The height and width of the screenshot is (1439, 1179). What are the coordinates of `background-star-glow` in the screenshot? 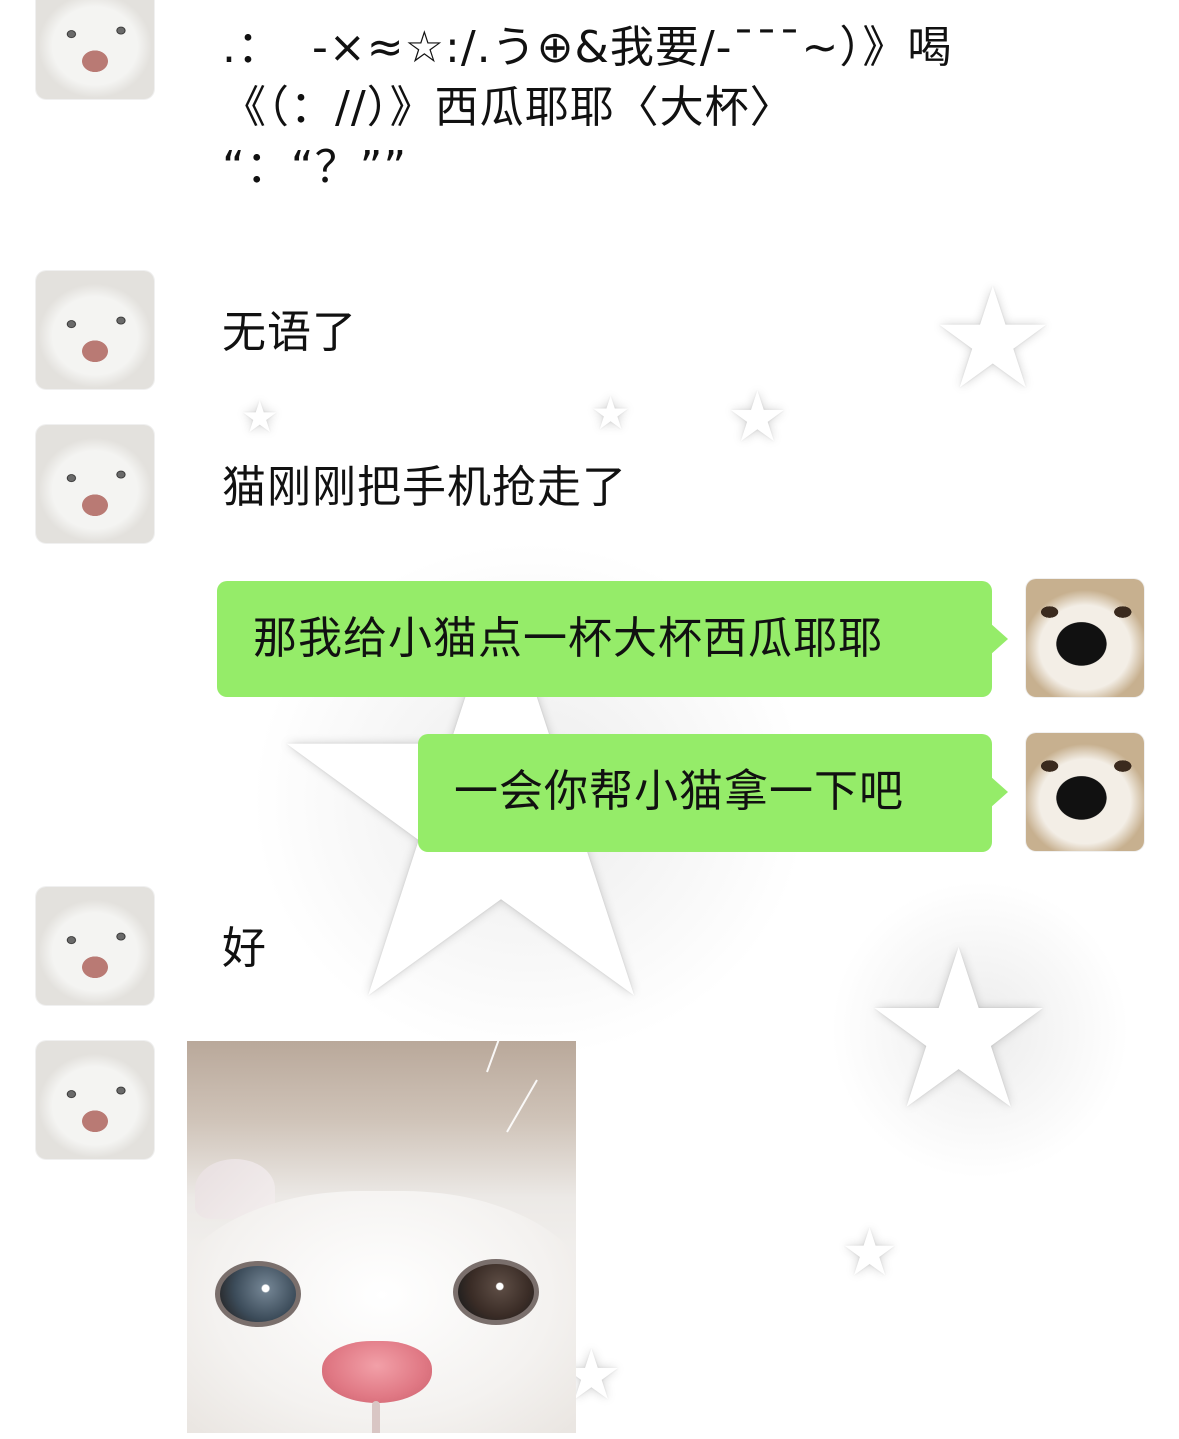 It's located at (980, 1030).